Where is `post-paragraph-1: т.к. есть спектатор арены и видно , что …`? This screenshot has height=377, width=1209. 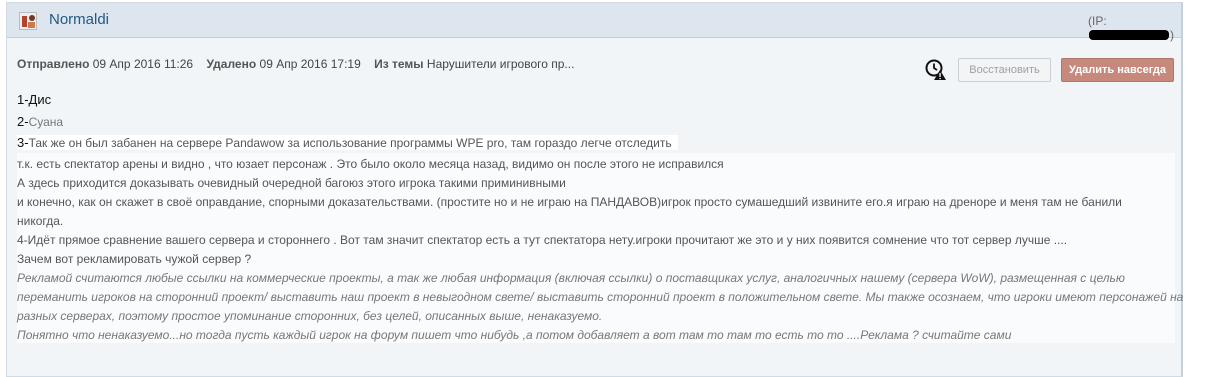 post-paragraph-1: т.к. есть спектатор арены и видно , что … is located at coordinates (370, 164).